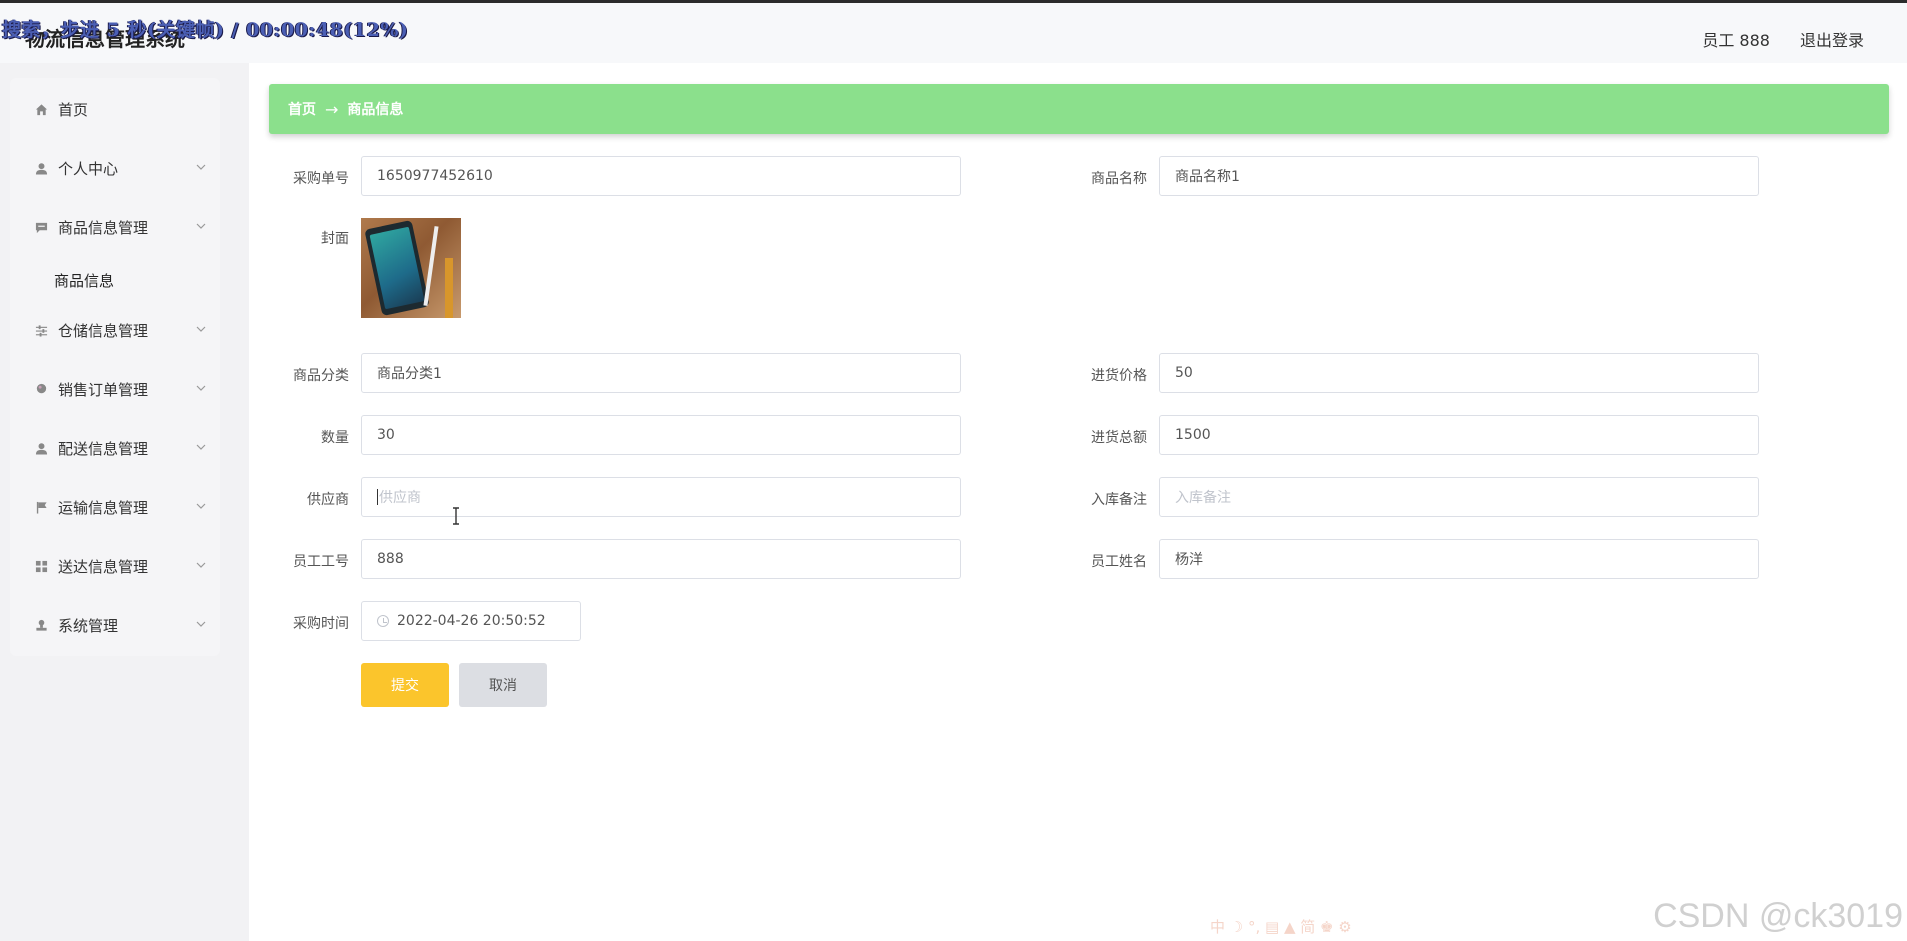 Image resolution: width=1907 pixels, height=941 pixels. I want to click on sidebar-item-label: 销售订单管理, so click(103, 389).